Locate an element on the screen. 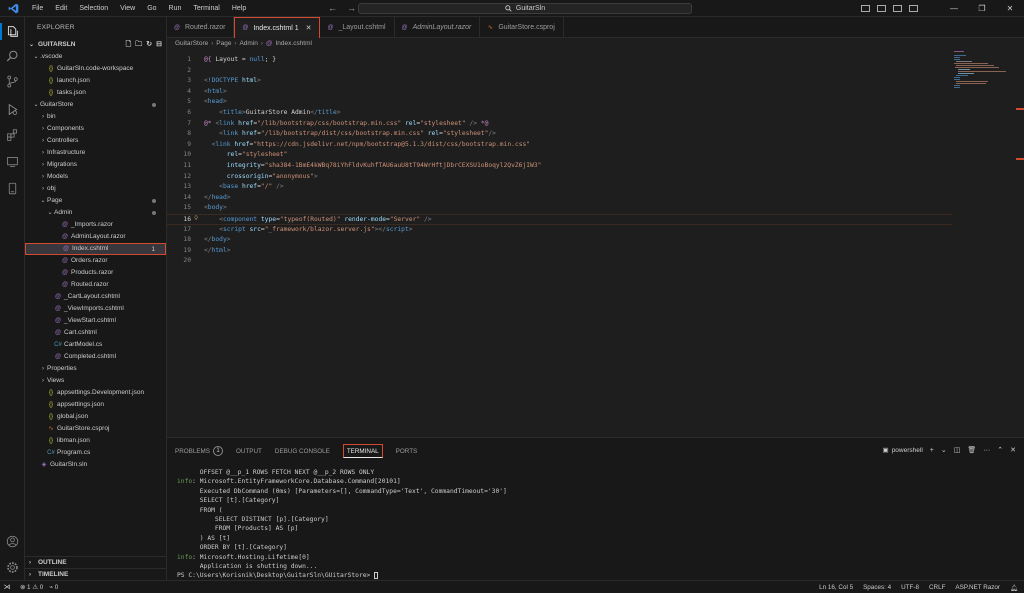 The width and height of the screenshot is (1024, 593). tree-item: C# Program.cs is located at coordinates (95, 453).